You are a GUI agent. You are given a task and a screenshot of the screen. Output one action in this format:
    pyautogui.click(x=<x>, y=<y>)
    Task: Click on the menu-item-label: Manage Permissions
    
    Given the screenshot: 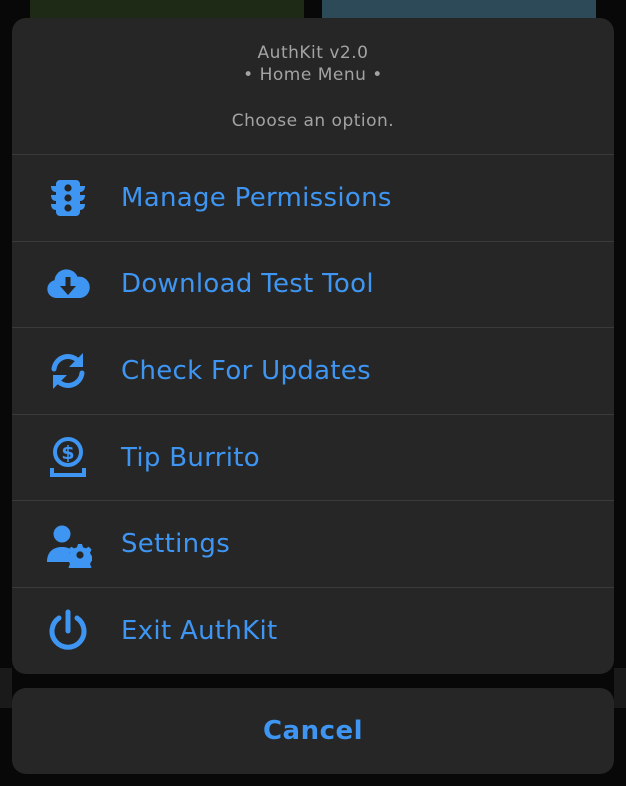 What is the action you would take?
    pyautogui.click(x=256, y=197)
    